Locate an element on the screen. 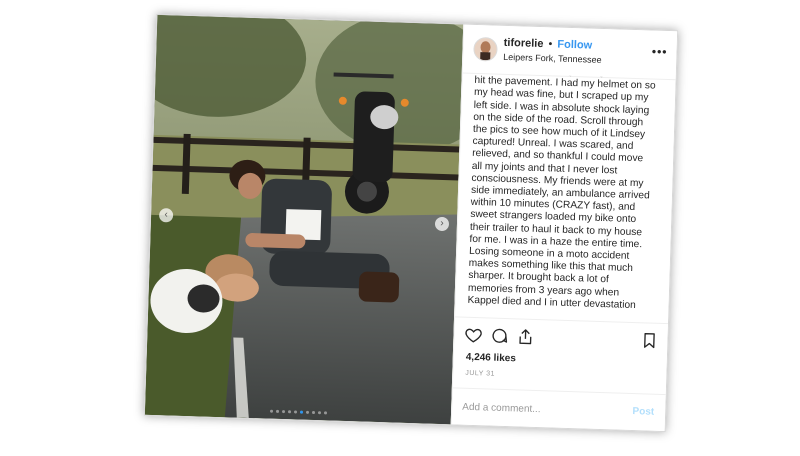 The height and width of the screenshot is (456, 800). more-horizontal-icon: ••• is located at coordinates (660, 51).